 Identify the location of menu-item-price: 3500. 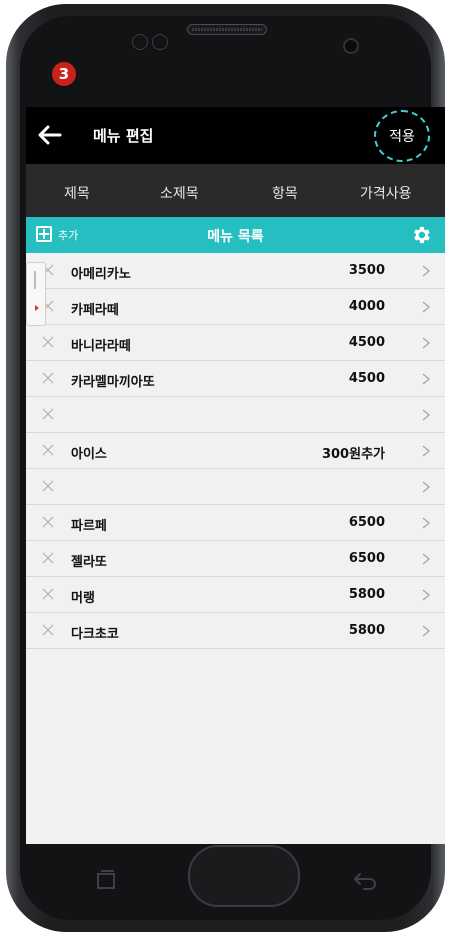
(366, 270).